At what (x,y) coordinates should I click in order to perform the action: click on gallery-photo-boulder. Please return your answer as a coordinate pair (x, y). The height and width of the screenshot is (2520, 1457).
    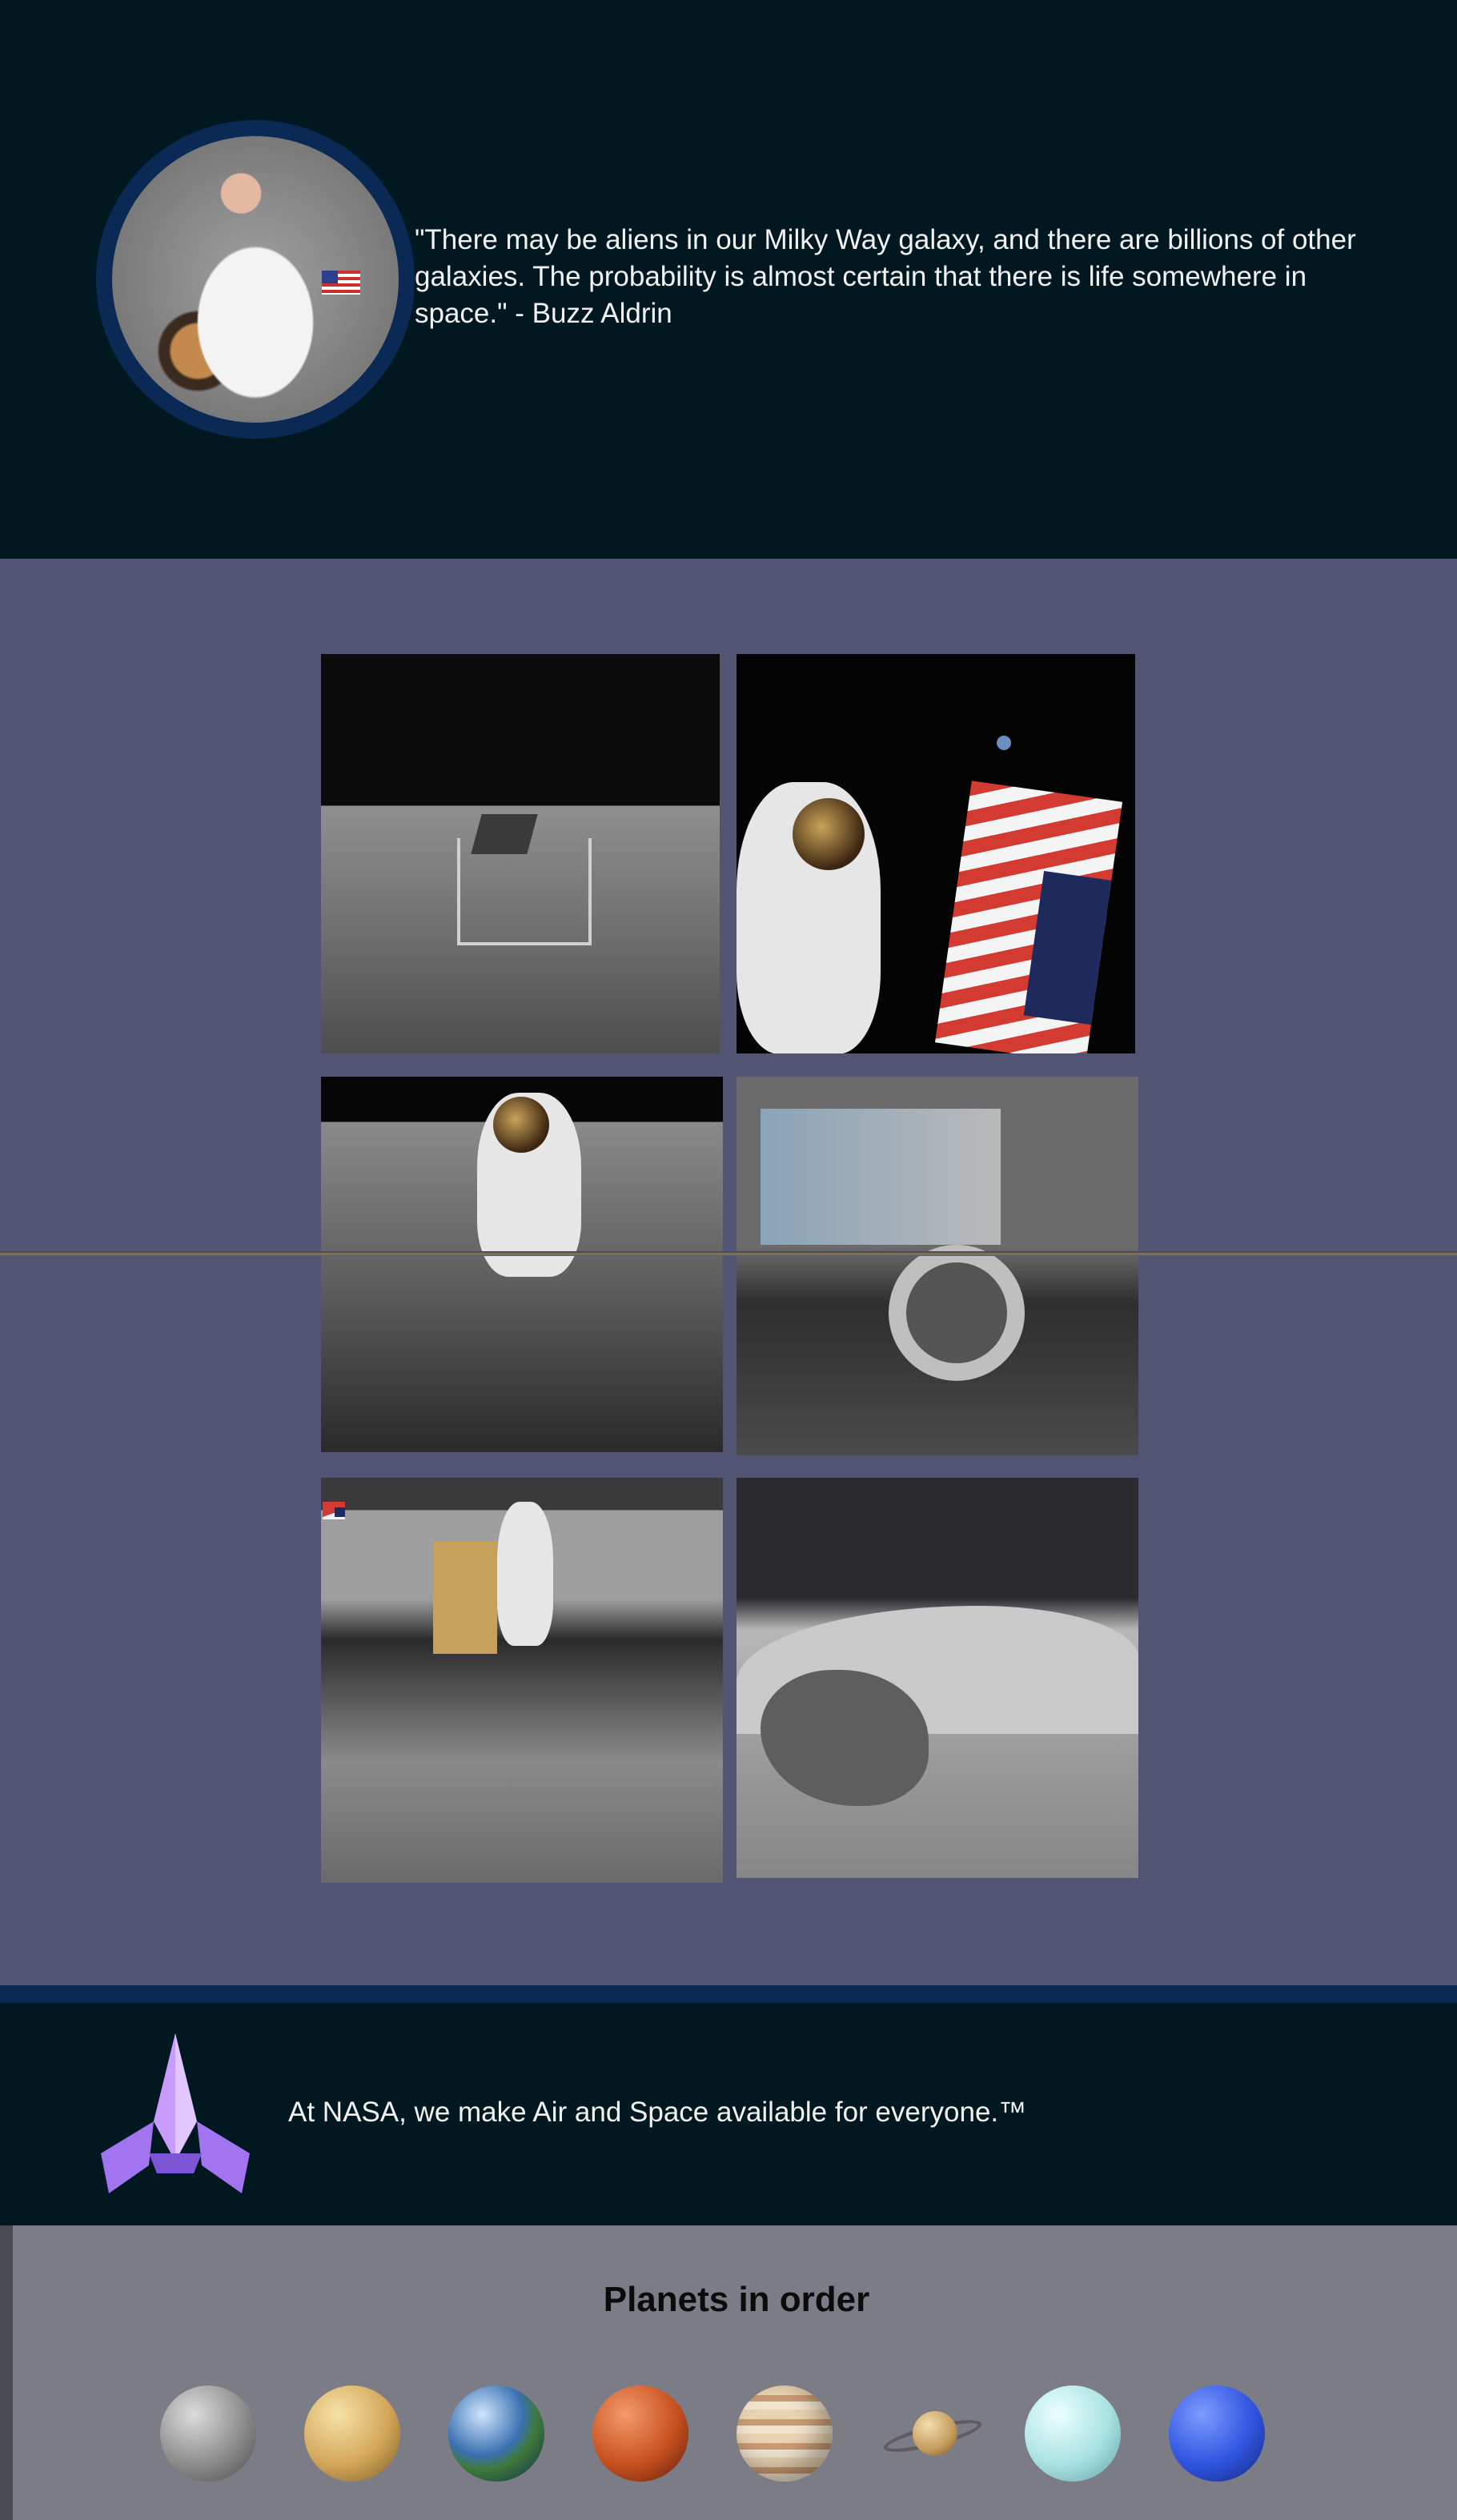
    Looking at the image, I should click on (938, 1678).